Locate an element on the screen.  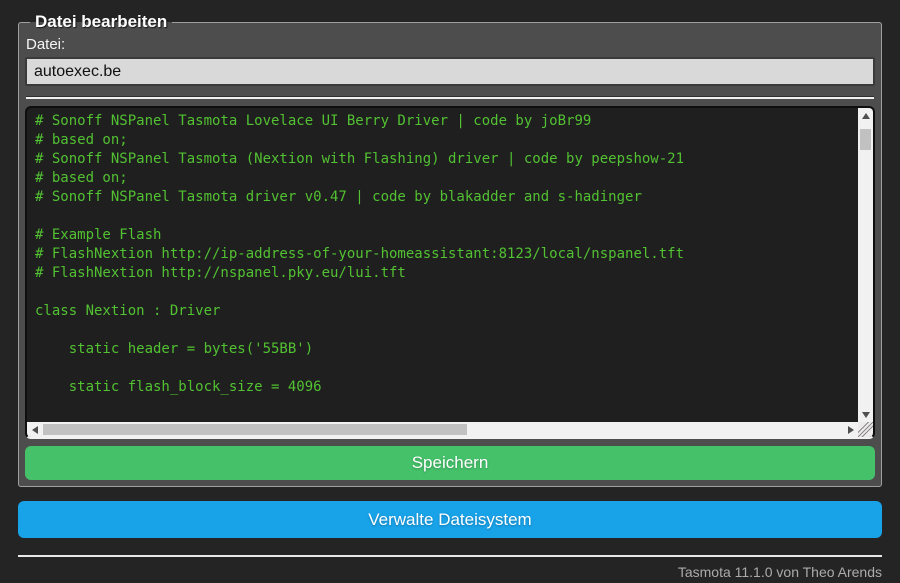
vertical-scrollbar-thumb is located at coordinates (865, 139).